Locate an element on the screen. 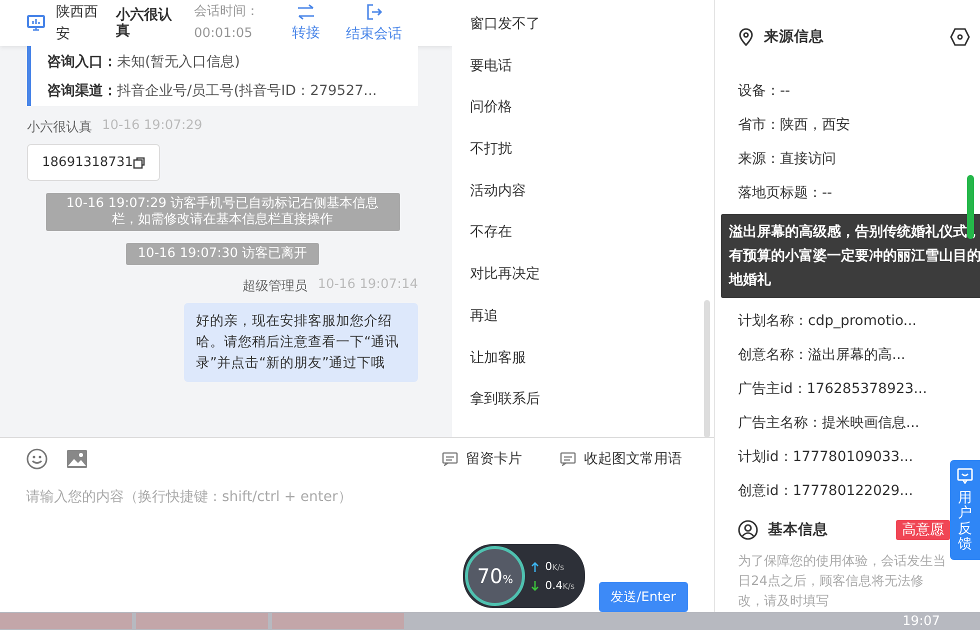  emoji-icon is located at coordinates (37, 459).